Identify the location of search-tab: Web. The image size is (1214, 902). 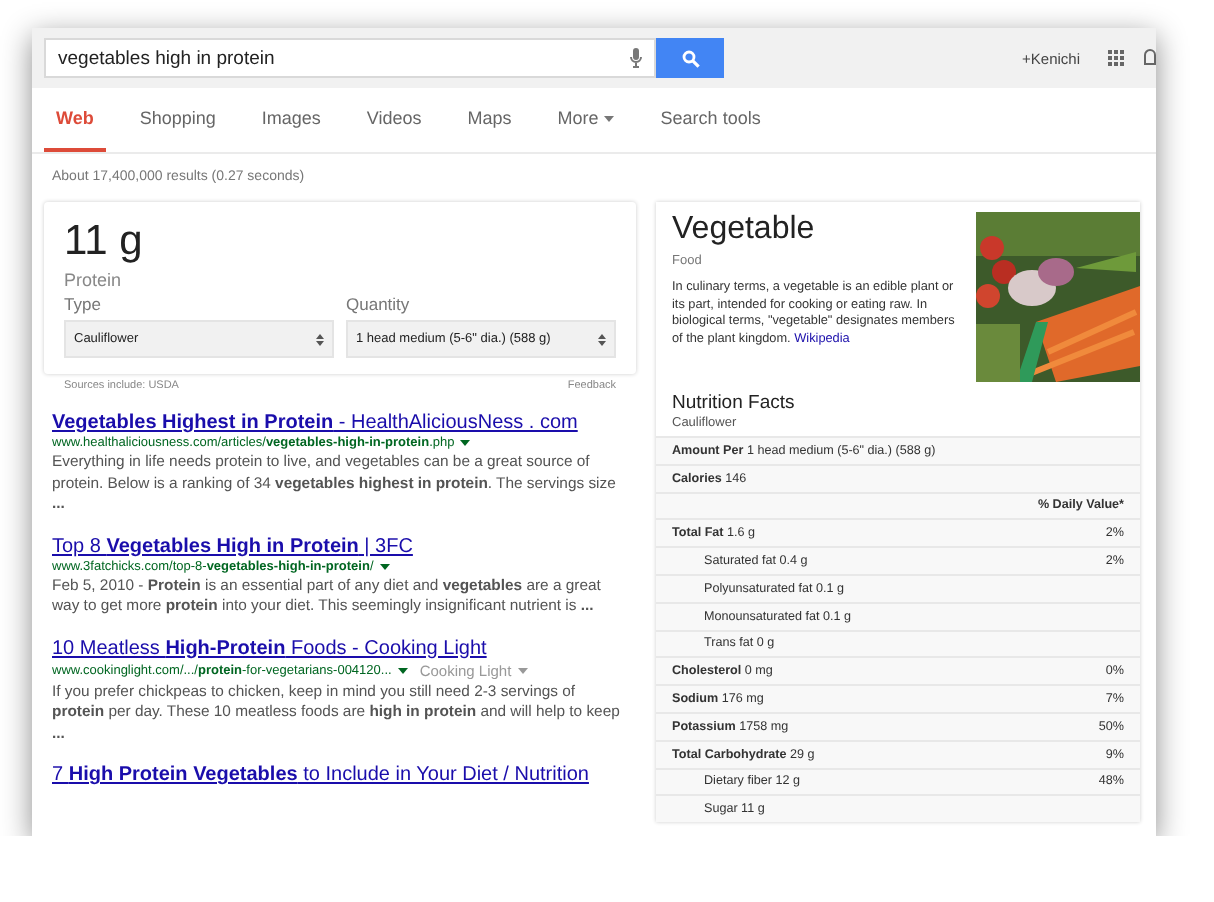
(75, 120).